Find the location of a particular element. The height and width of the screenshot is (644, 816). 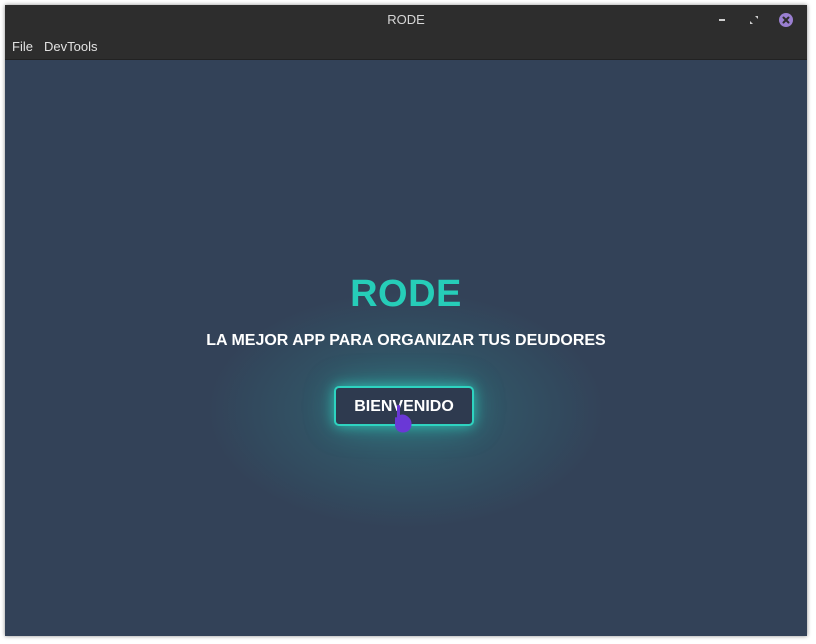

menu-file: File is located at coordinates (22, 47).